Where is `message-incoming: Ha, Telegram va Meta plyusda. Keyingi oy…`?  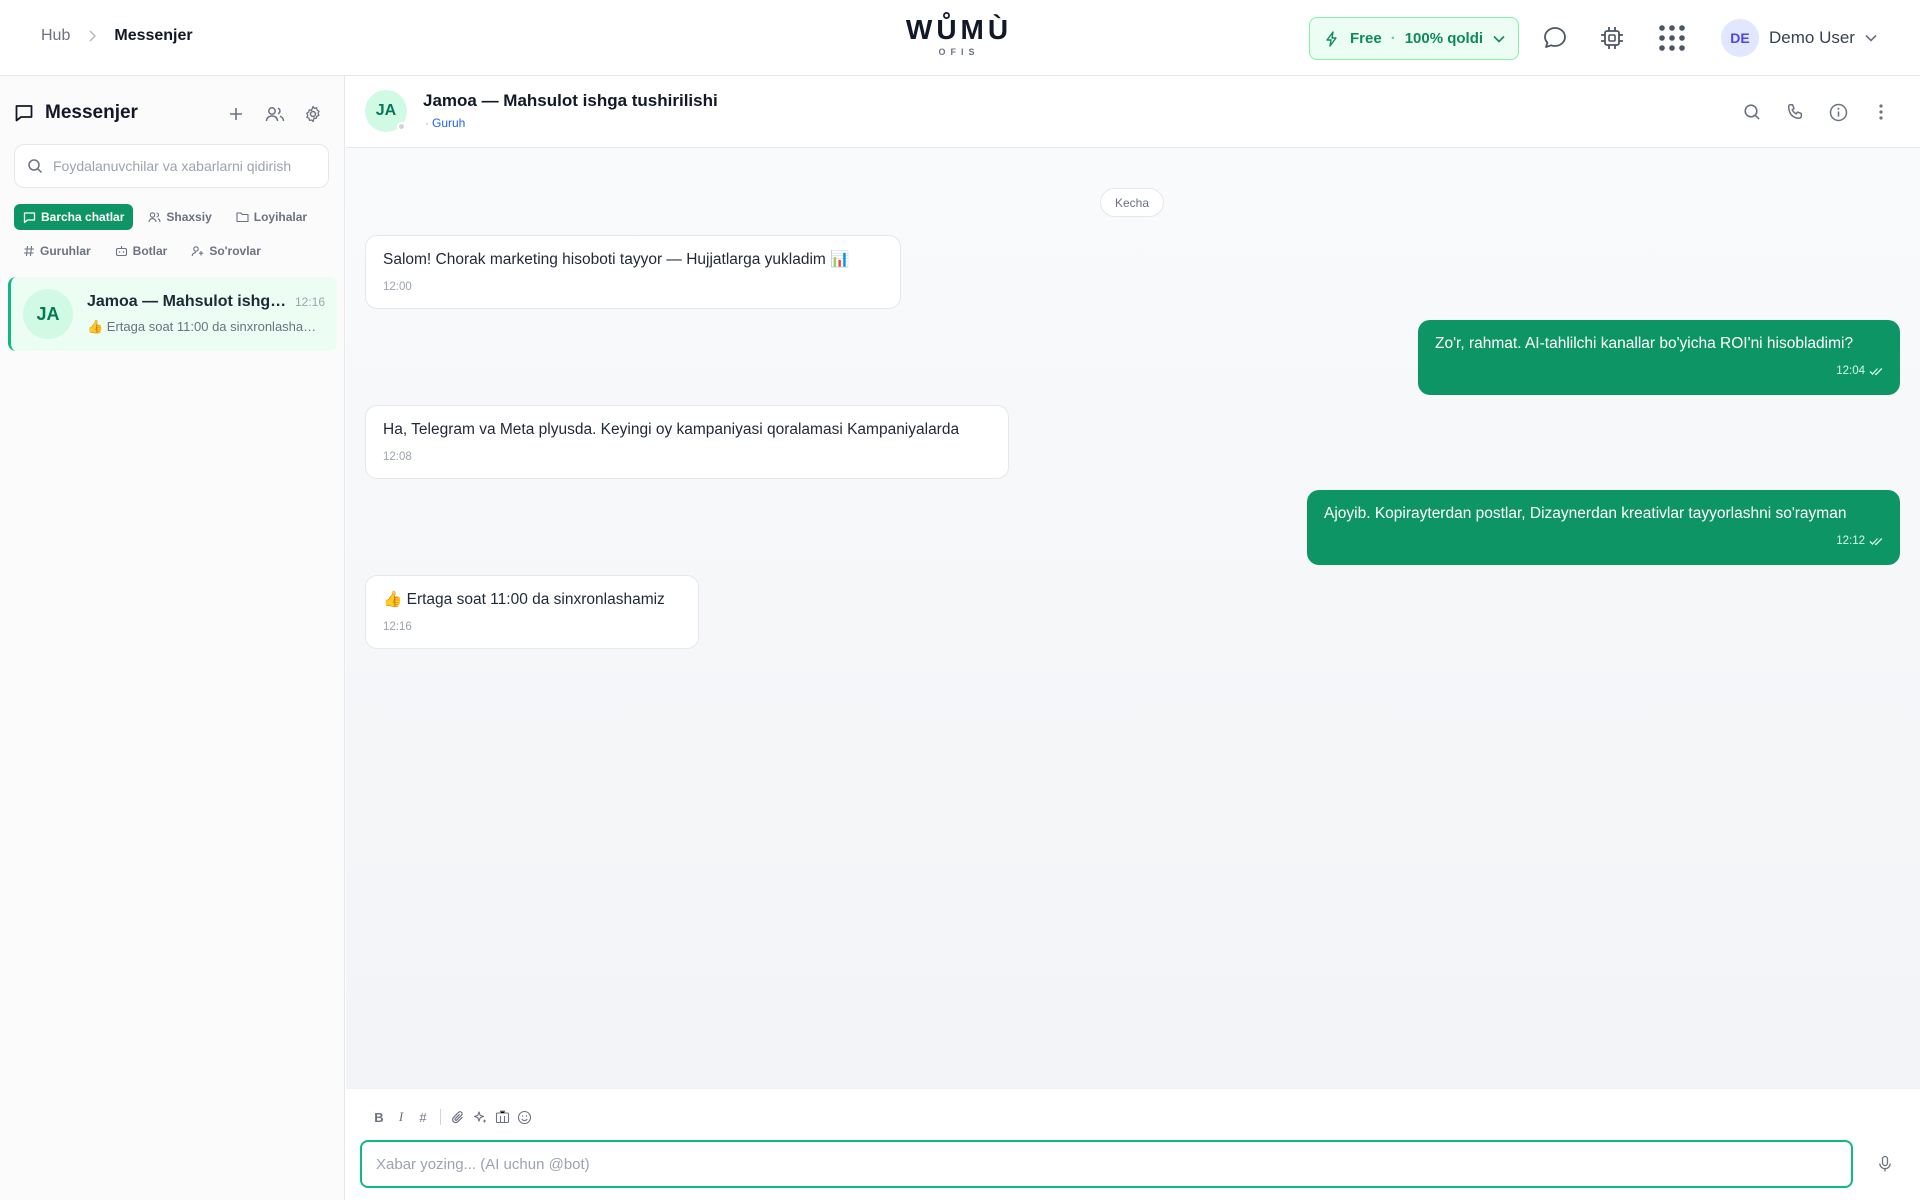
message-incoming: Ha, Telegram va Meta plyusda. Keyingi oy… is located at coordinates (687, 442).